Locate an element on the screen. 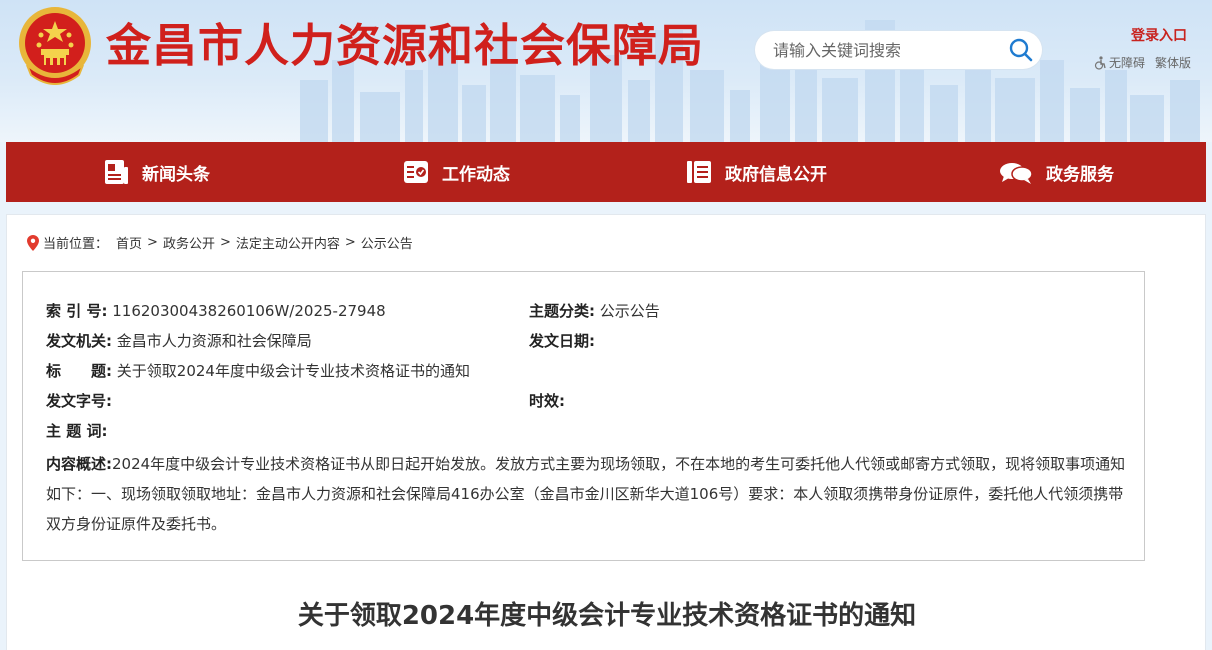  breadcrumb-gov-affairs: 政务公开 is located at coordinates (189, 242).